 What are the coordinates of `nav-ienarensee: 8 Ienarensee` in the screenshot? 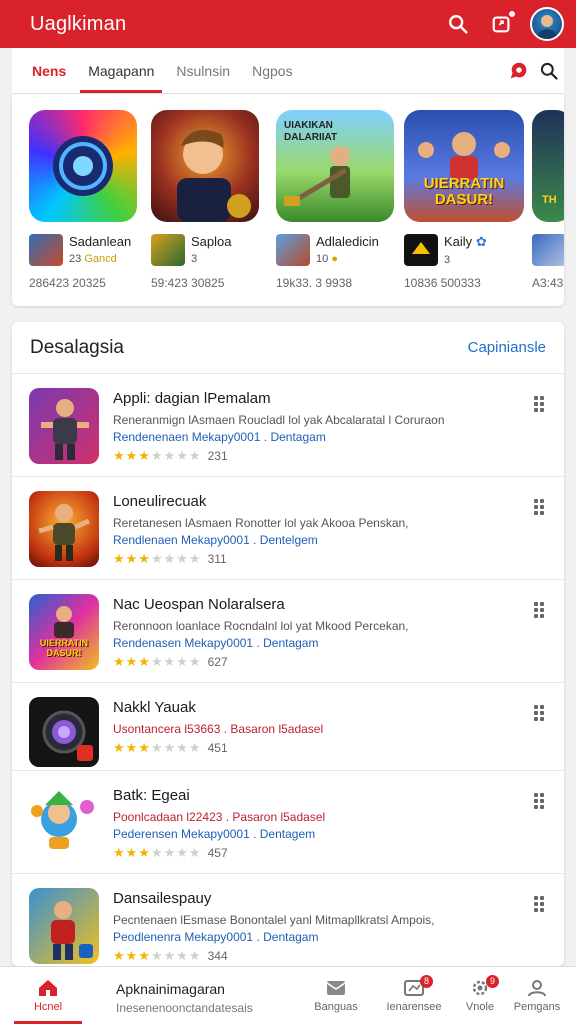 It's located at (414, 994).